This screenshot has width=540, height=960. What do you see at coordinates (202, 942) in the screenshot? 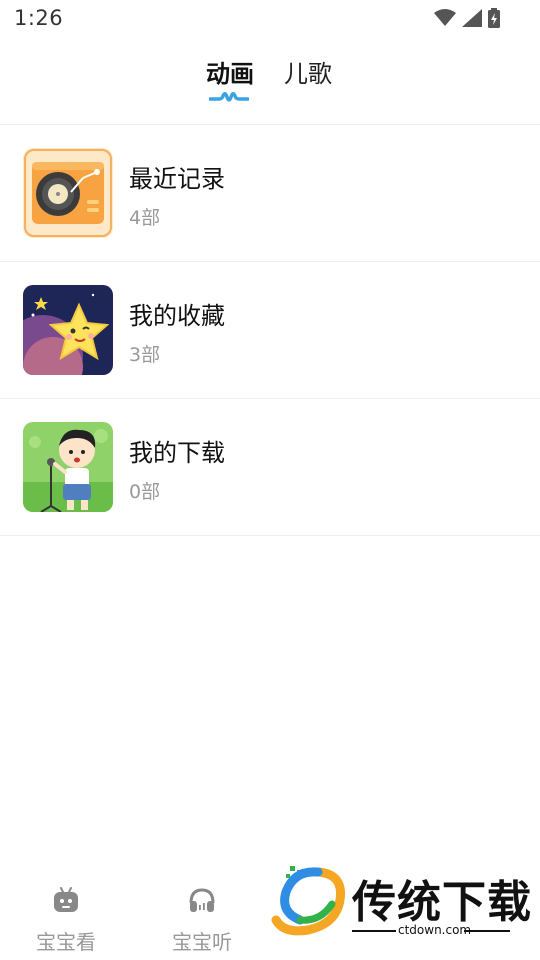
I see `nav-label: 宝宝听` at bounding box center [202, 942].